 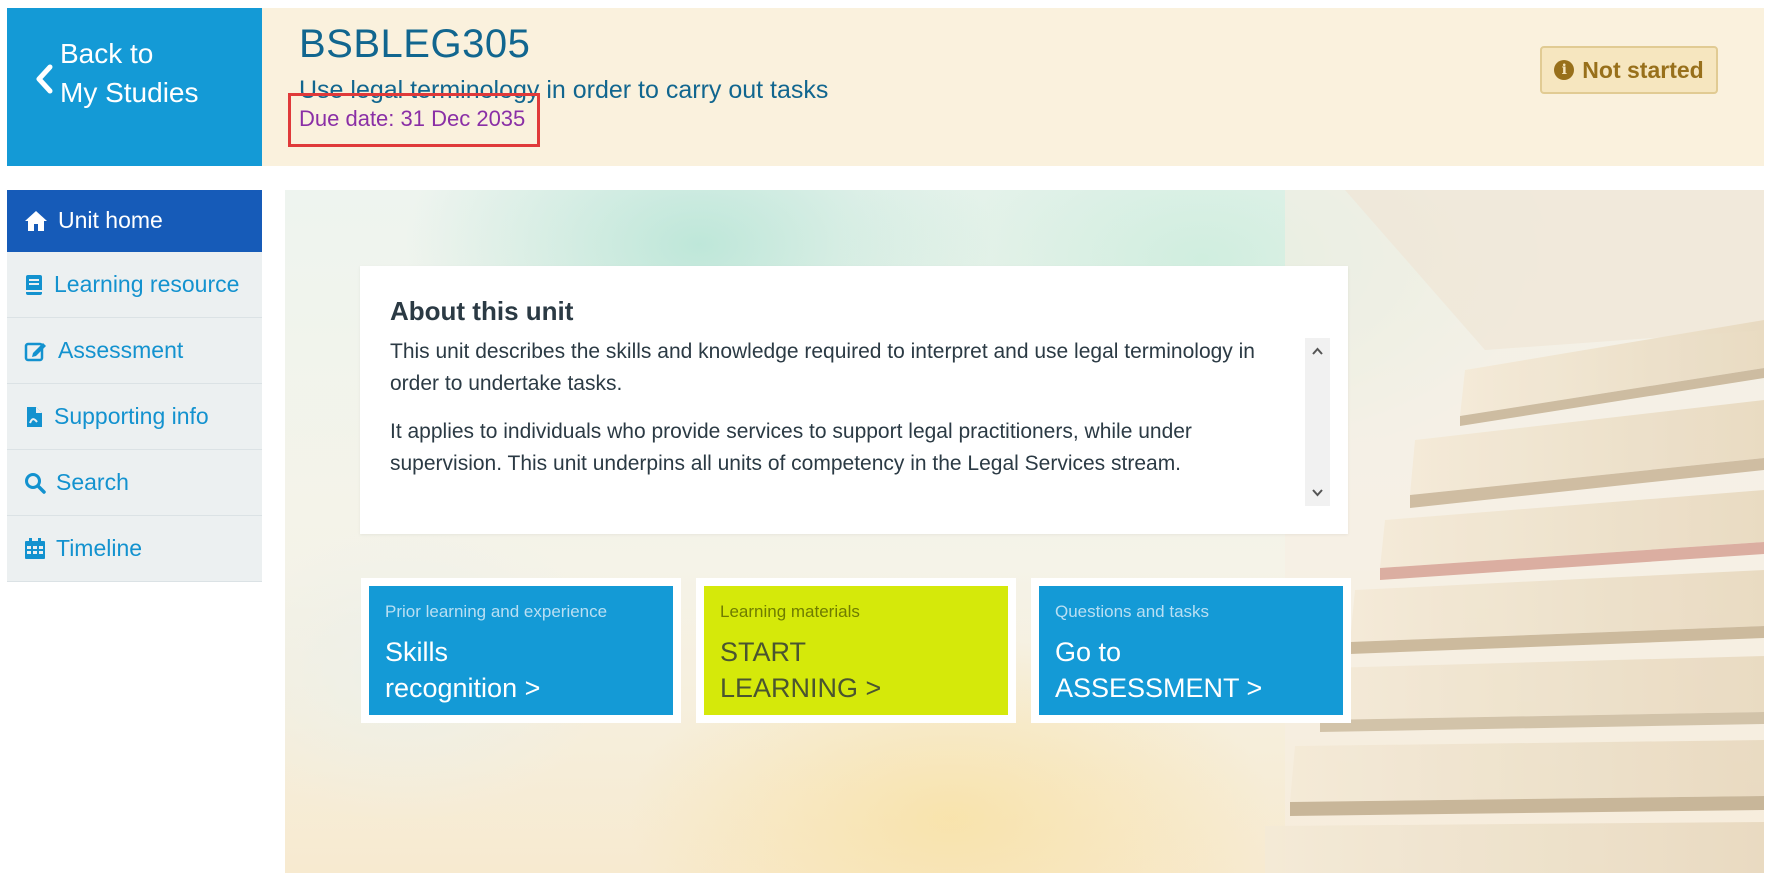 I want to click on due-date: Due date: 31 Dec 2035, so click(x=412, y=118).